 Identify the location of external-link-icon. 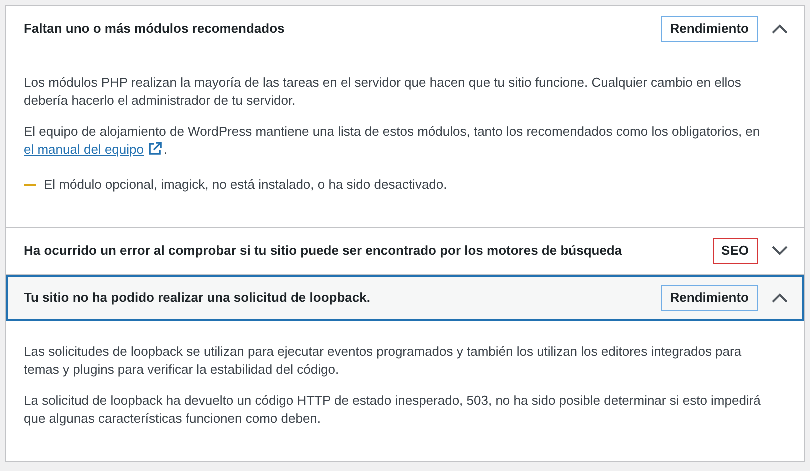
(155, 149).